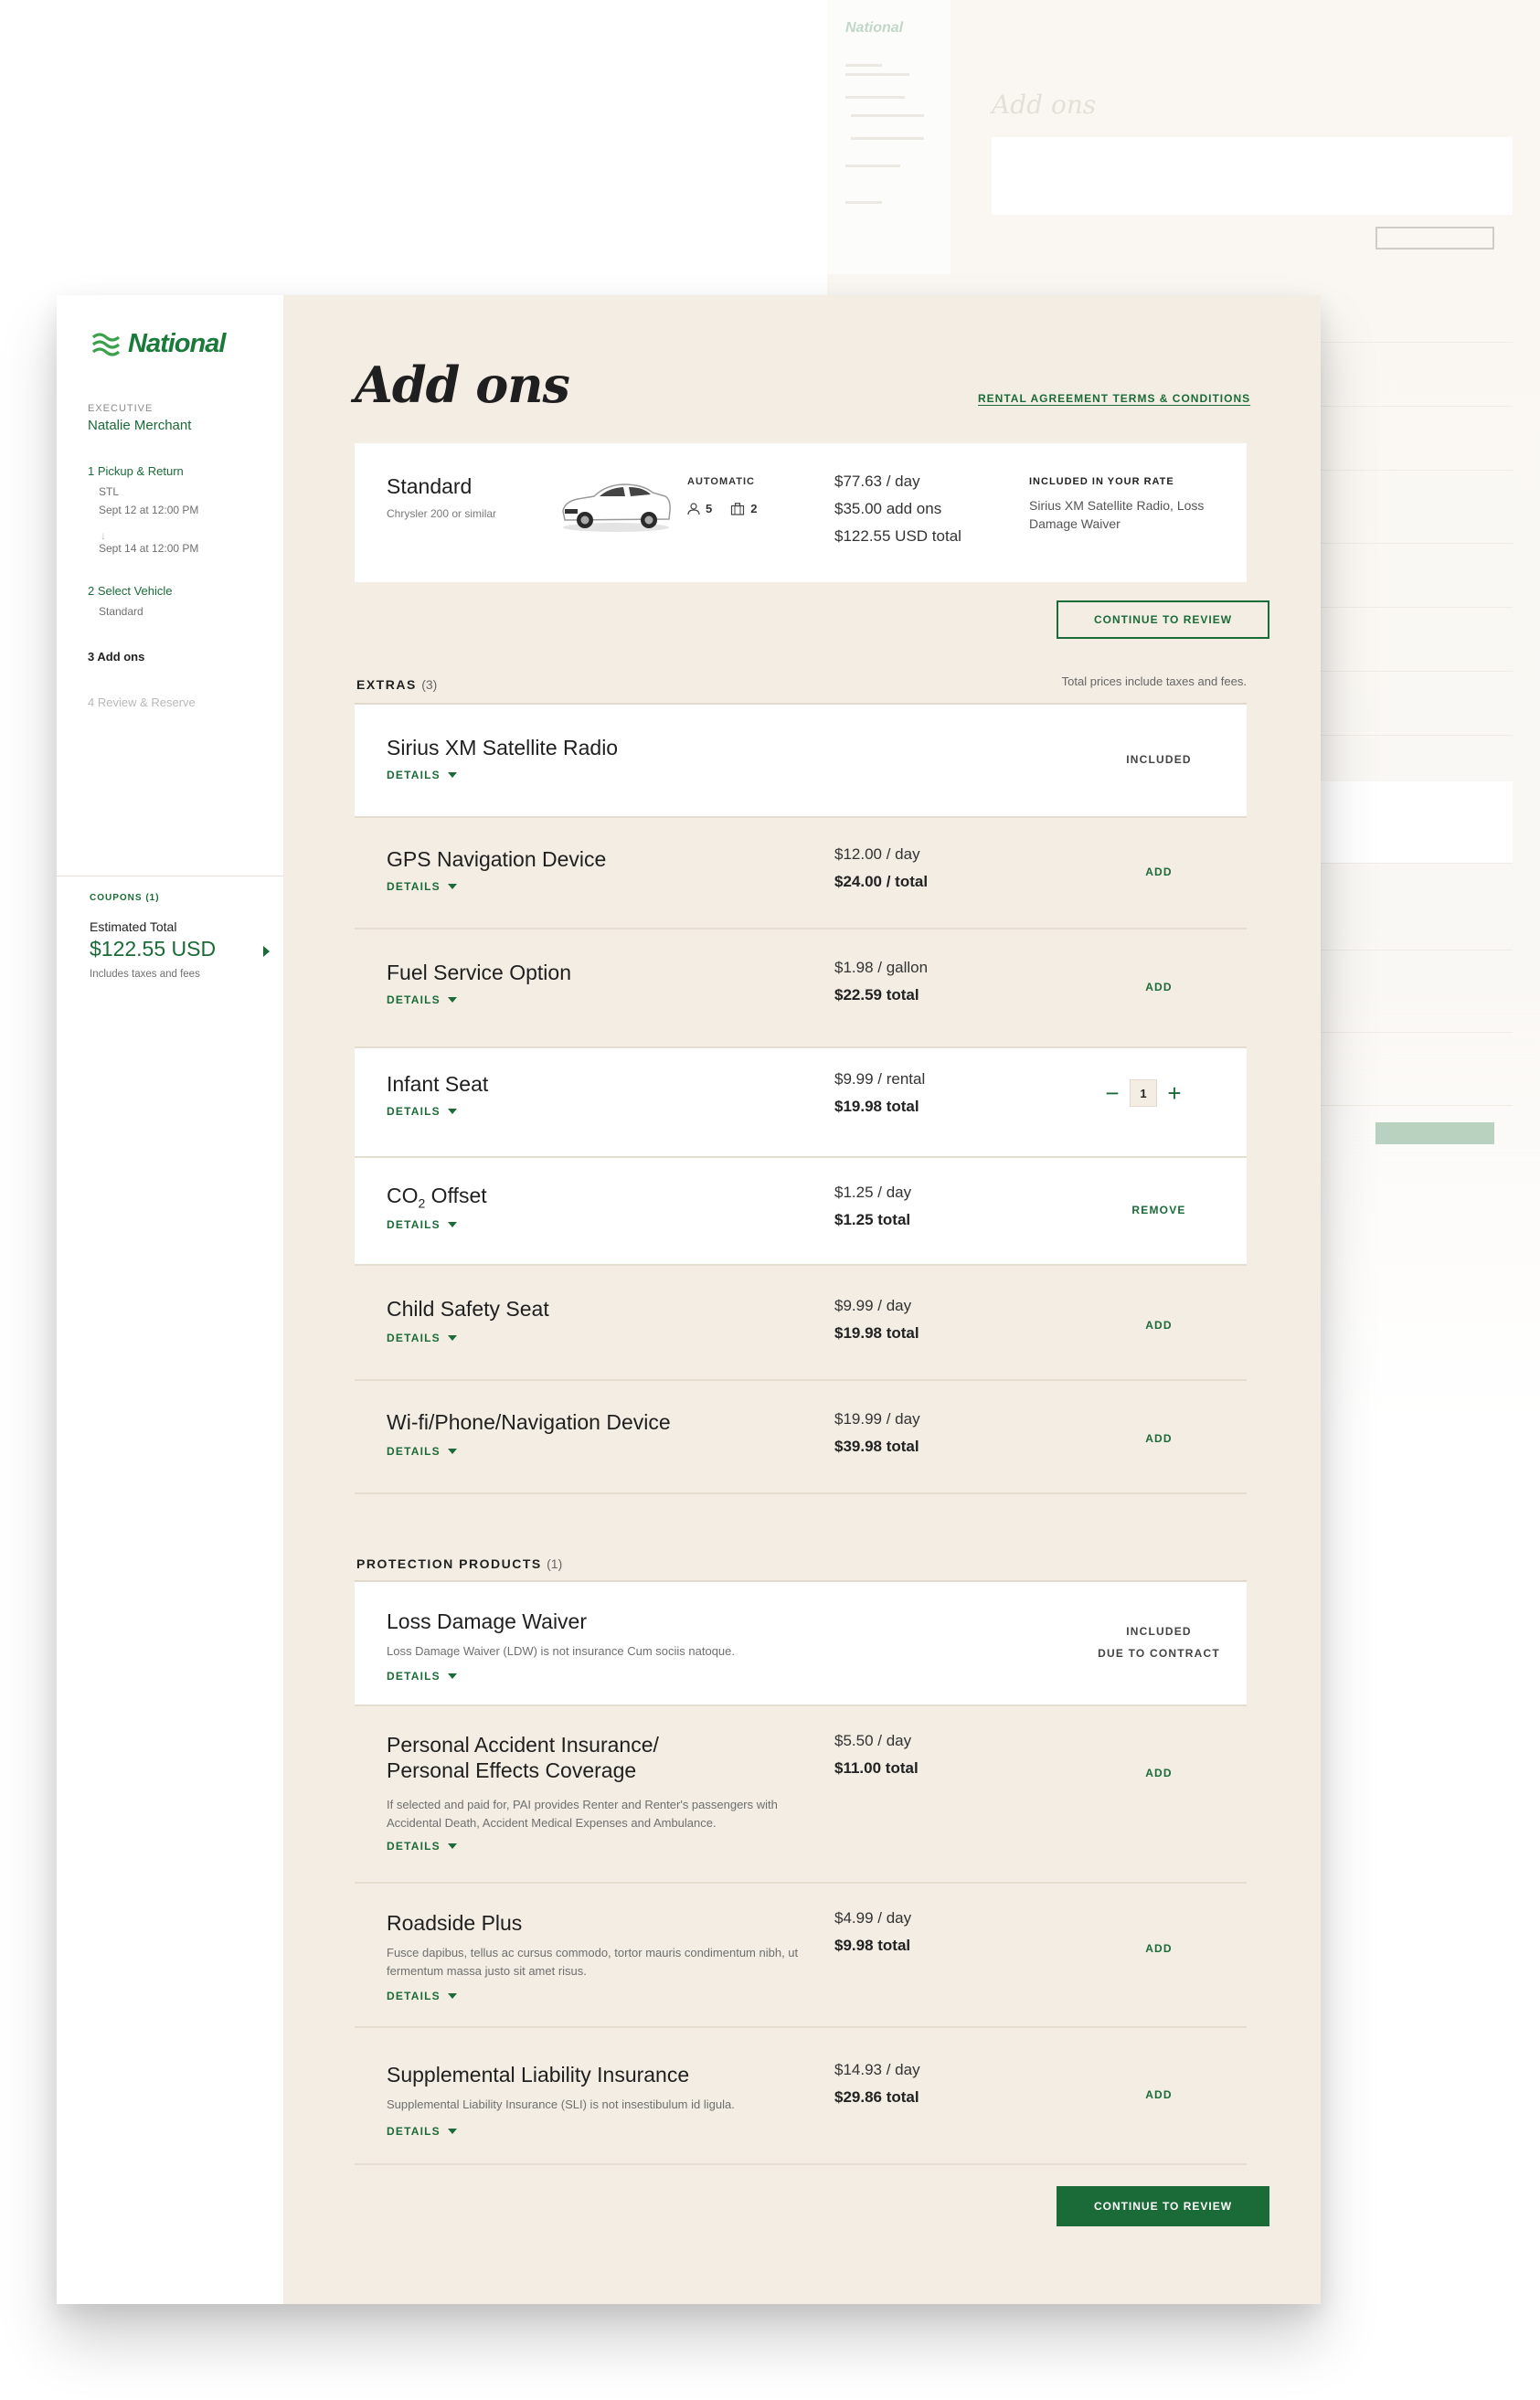 The width and height of the screenshot is (1540, 2400). What do you see at coordinates (877, 1419) in the screenshot?
I see `extra-rate: $19.99 / day` at bounding box center [877, 1419].